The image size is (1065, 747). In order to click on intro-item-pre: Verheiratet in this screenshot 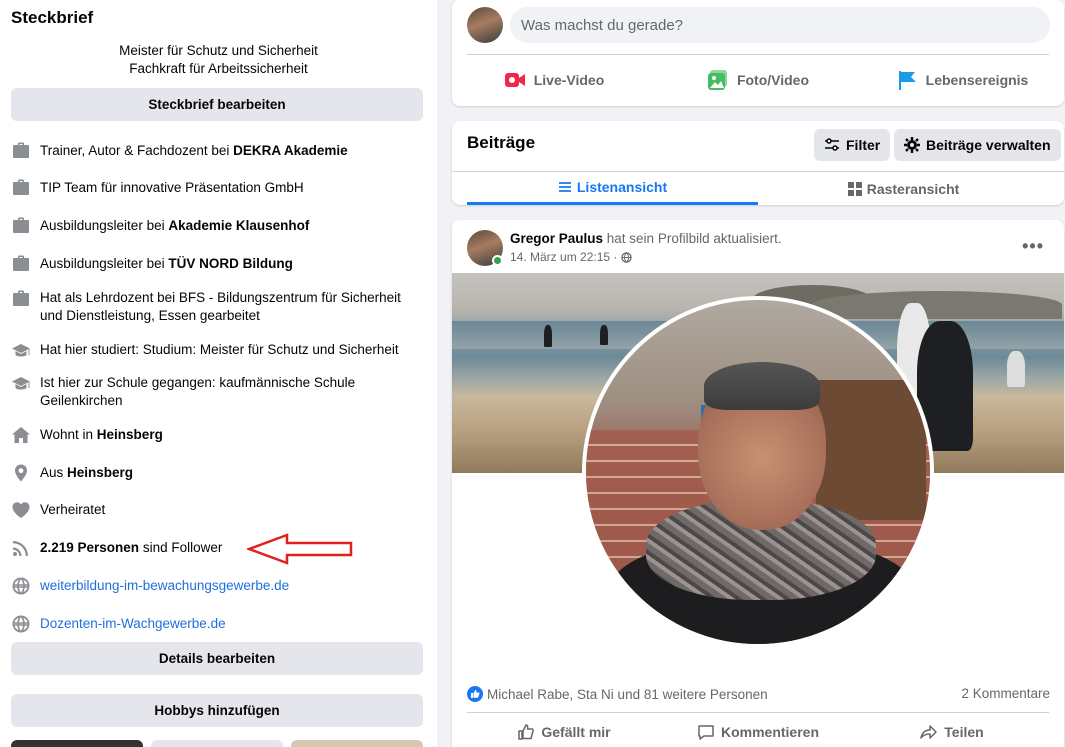, I will do `click(73, 509)`.